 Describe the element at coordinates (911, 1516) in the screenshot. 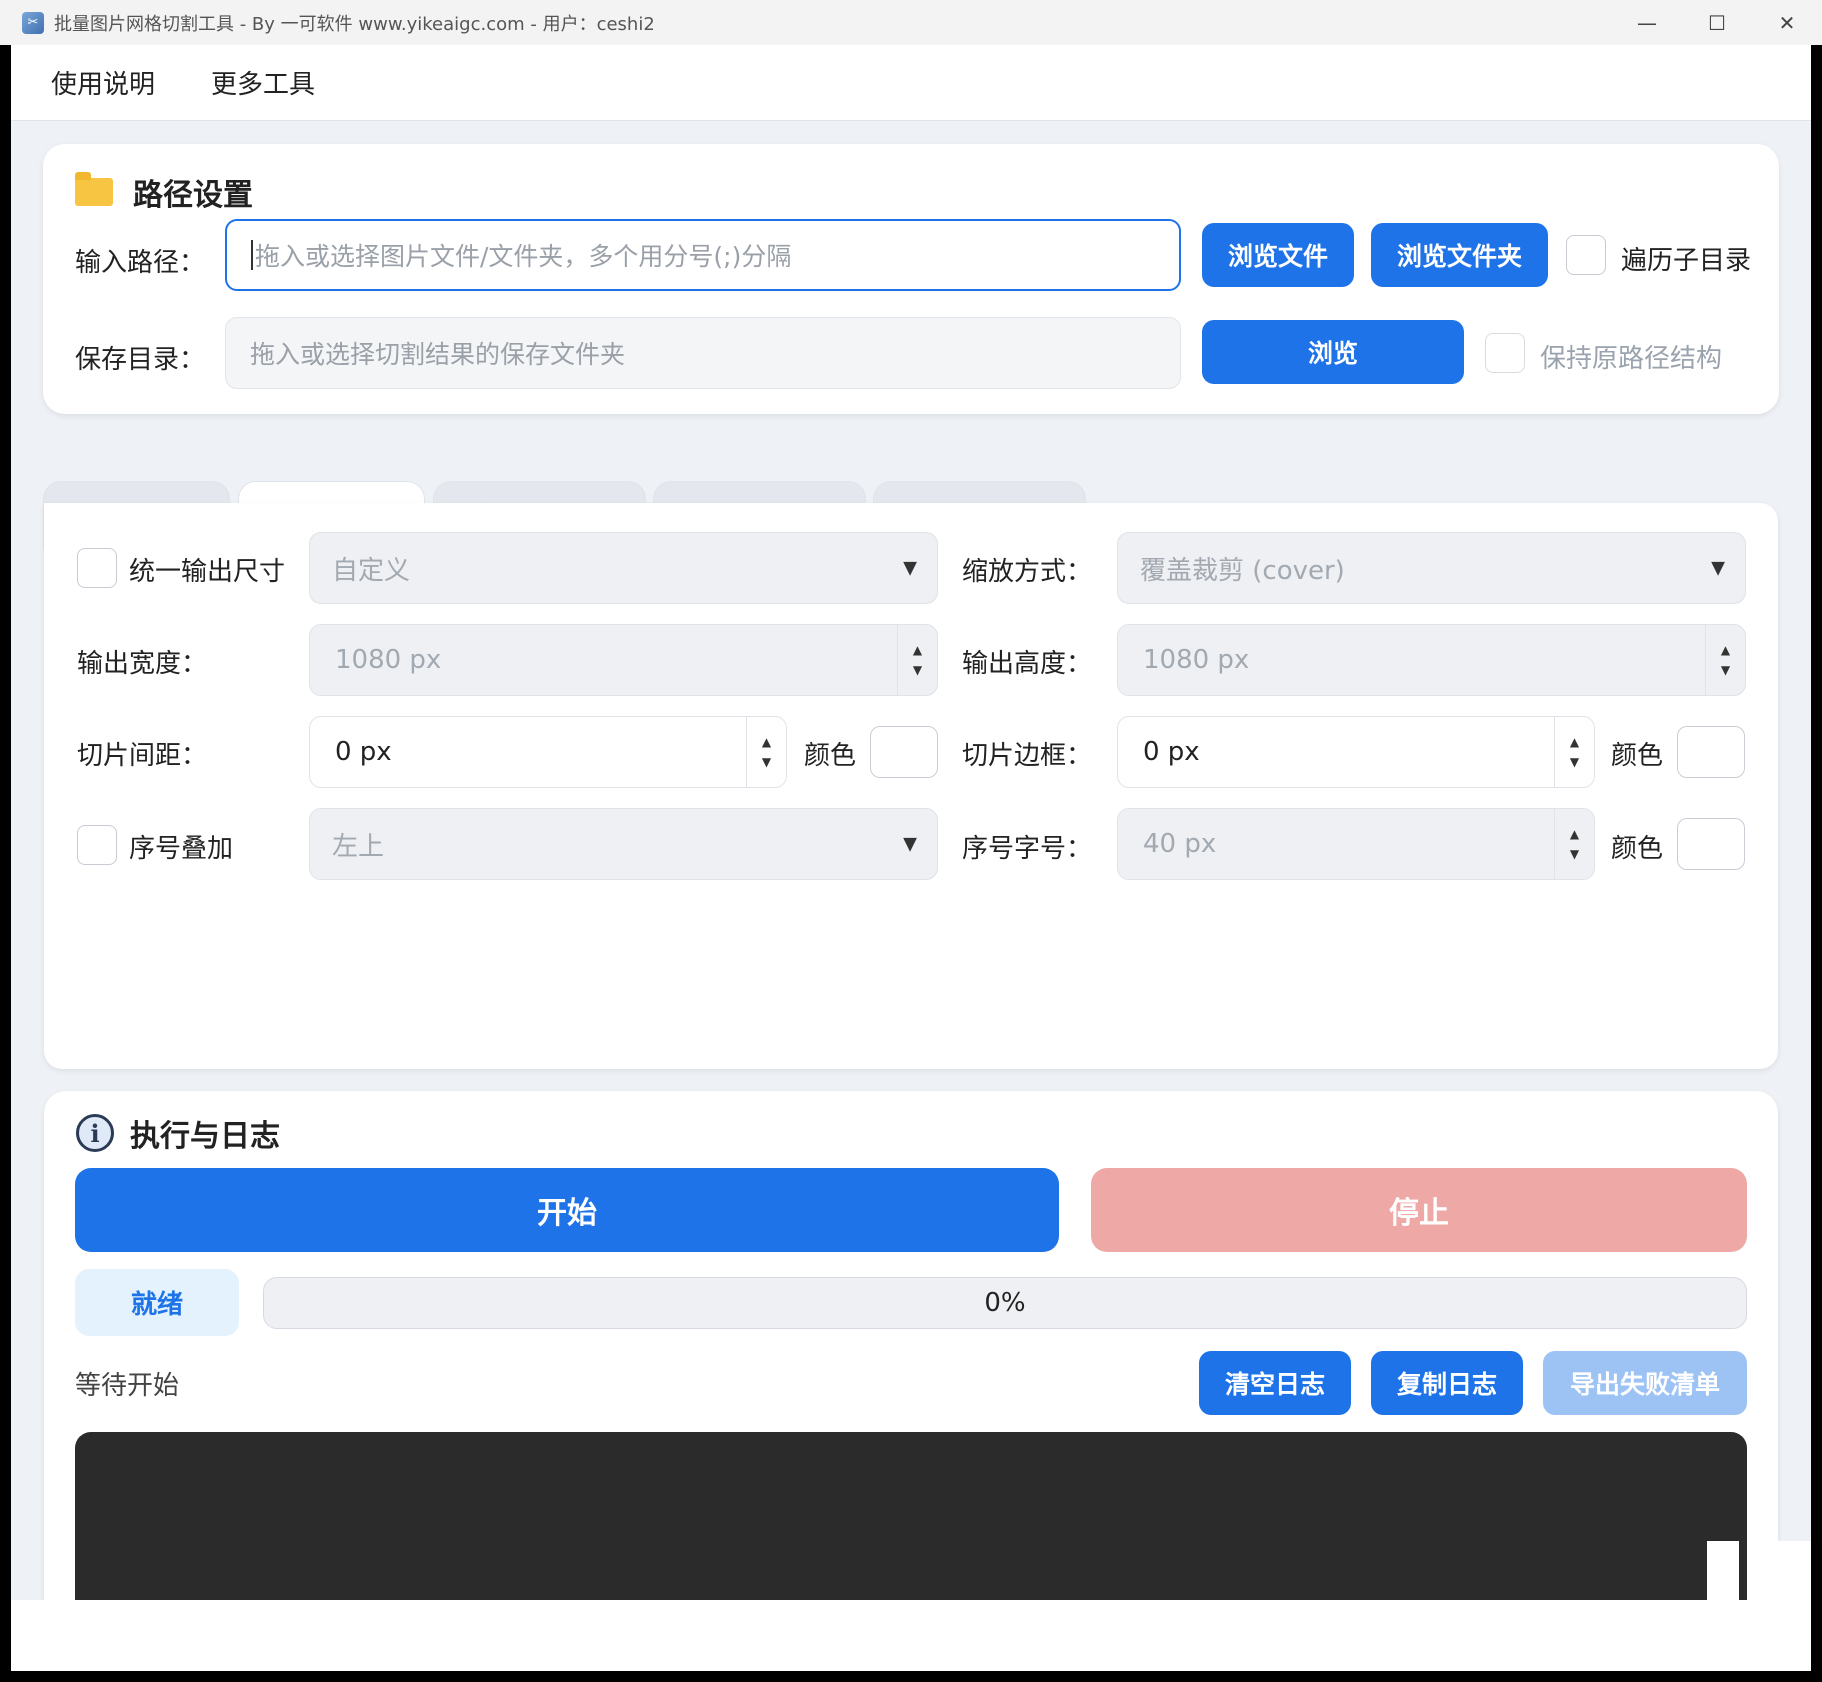

I see `log-output-area` at that location.